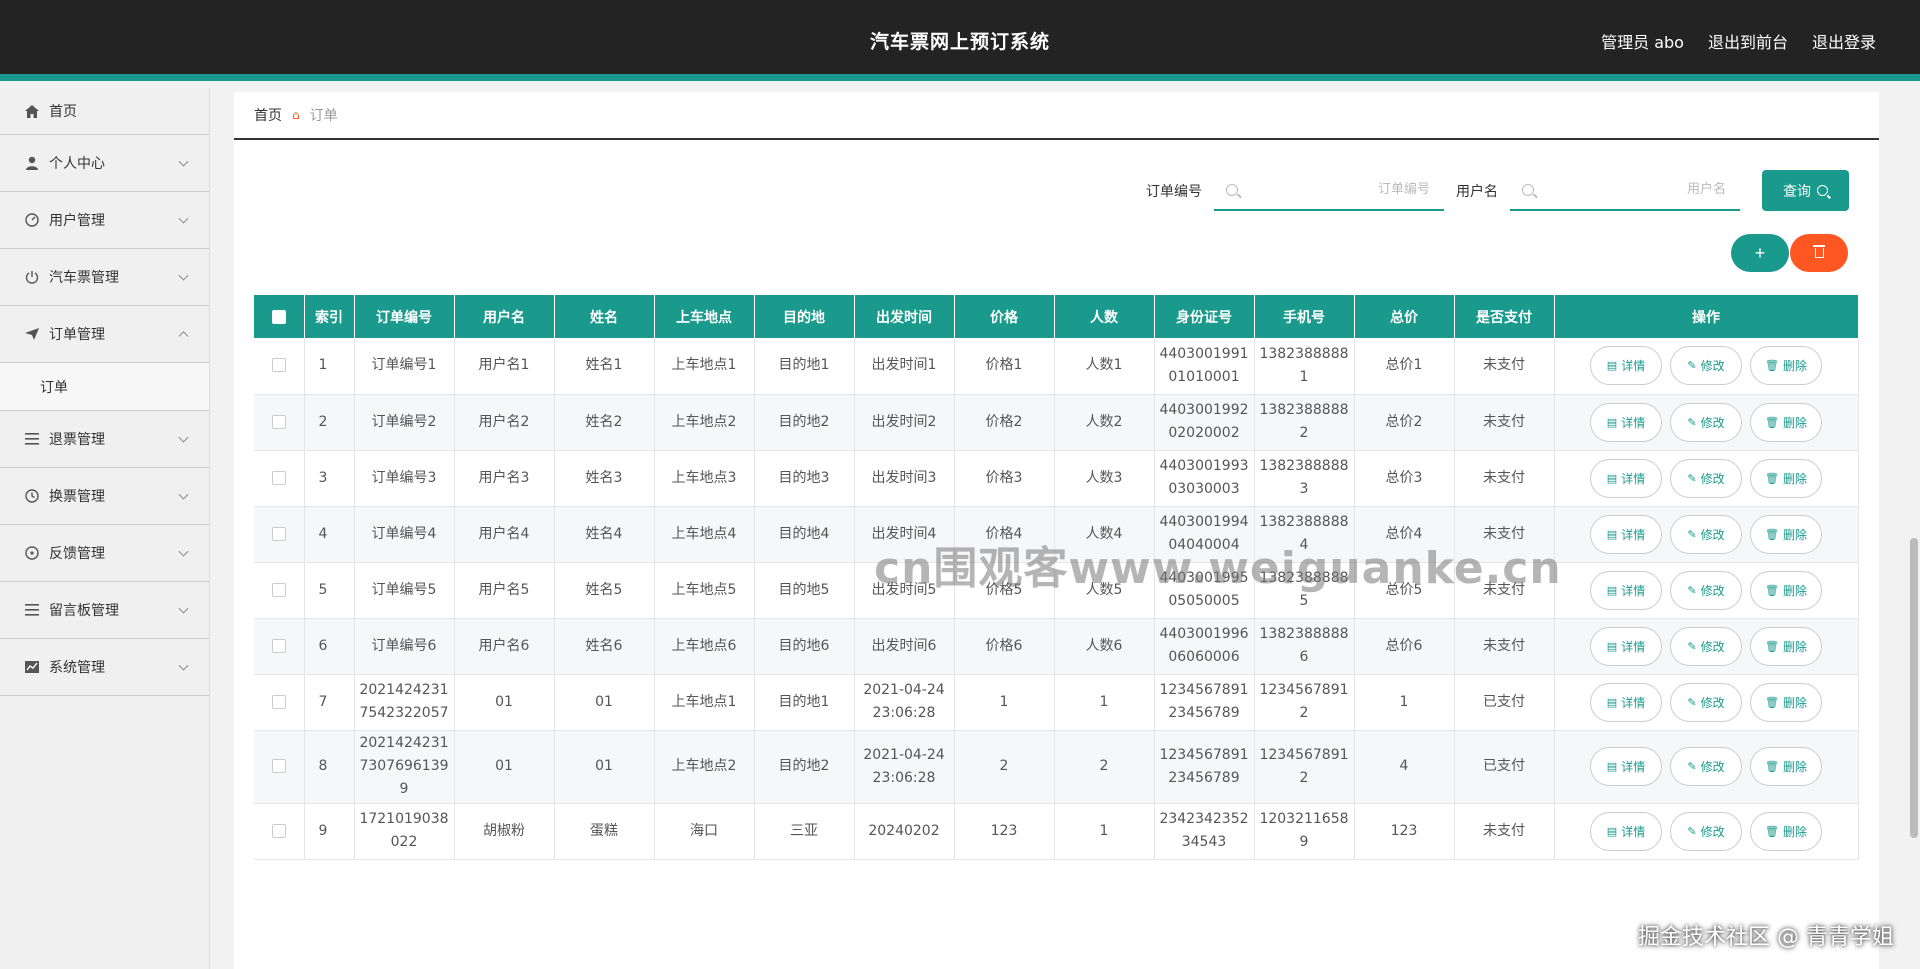 The image size is (1920, 969). I want to click on table-cell: 4, so click(329, 534).